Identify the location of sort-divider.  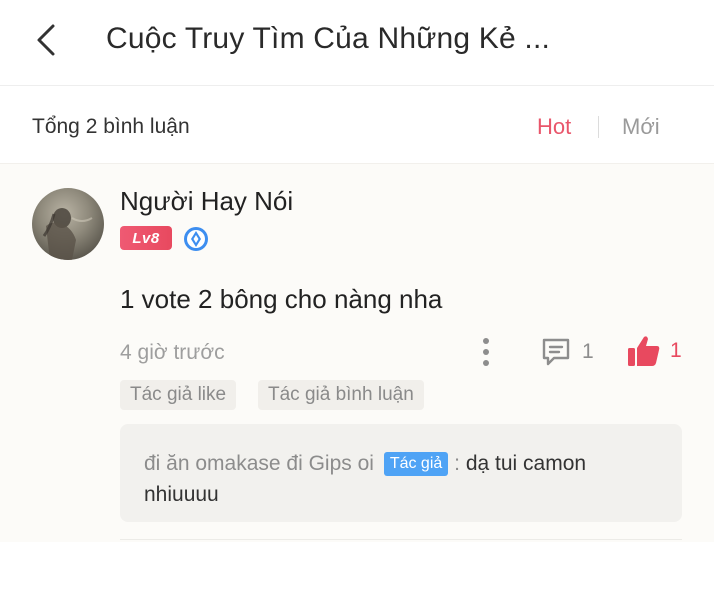
(598, 127).